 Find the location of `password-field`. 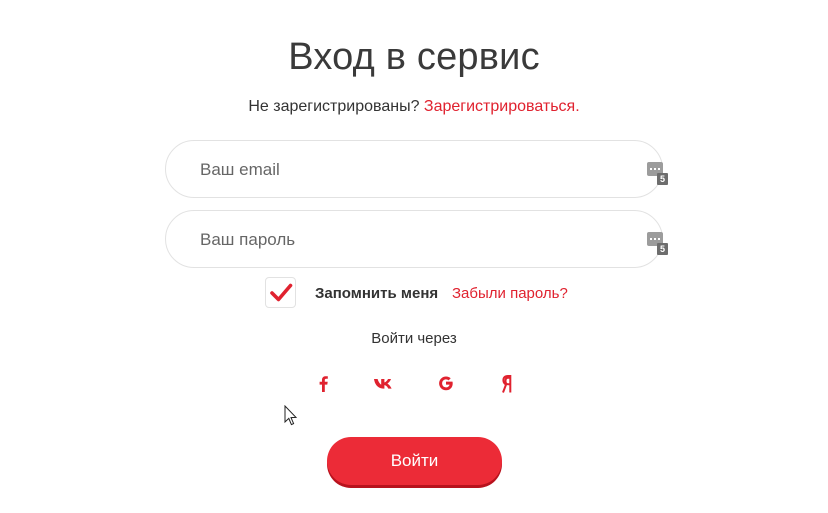

password-field is located at coordinates (415, 240).